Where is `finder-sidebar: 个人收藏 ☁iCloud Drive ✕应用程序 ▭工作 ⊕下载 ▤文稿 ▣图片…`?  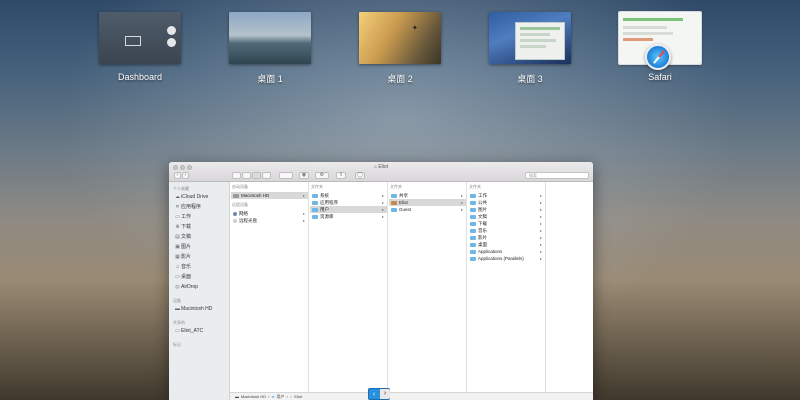
finder-sidebar: 个人收藏 ☁iCloud Drive ✕应用程序 ▭工作 ⊕下载 ▤文稿 ▣图片… is located at coordinates (199, 291).